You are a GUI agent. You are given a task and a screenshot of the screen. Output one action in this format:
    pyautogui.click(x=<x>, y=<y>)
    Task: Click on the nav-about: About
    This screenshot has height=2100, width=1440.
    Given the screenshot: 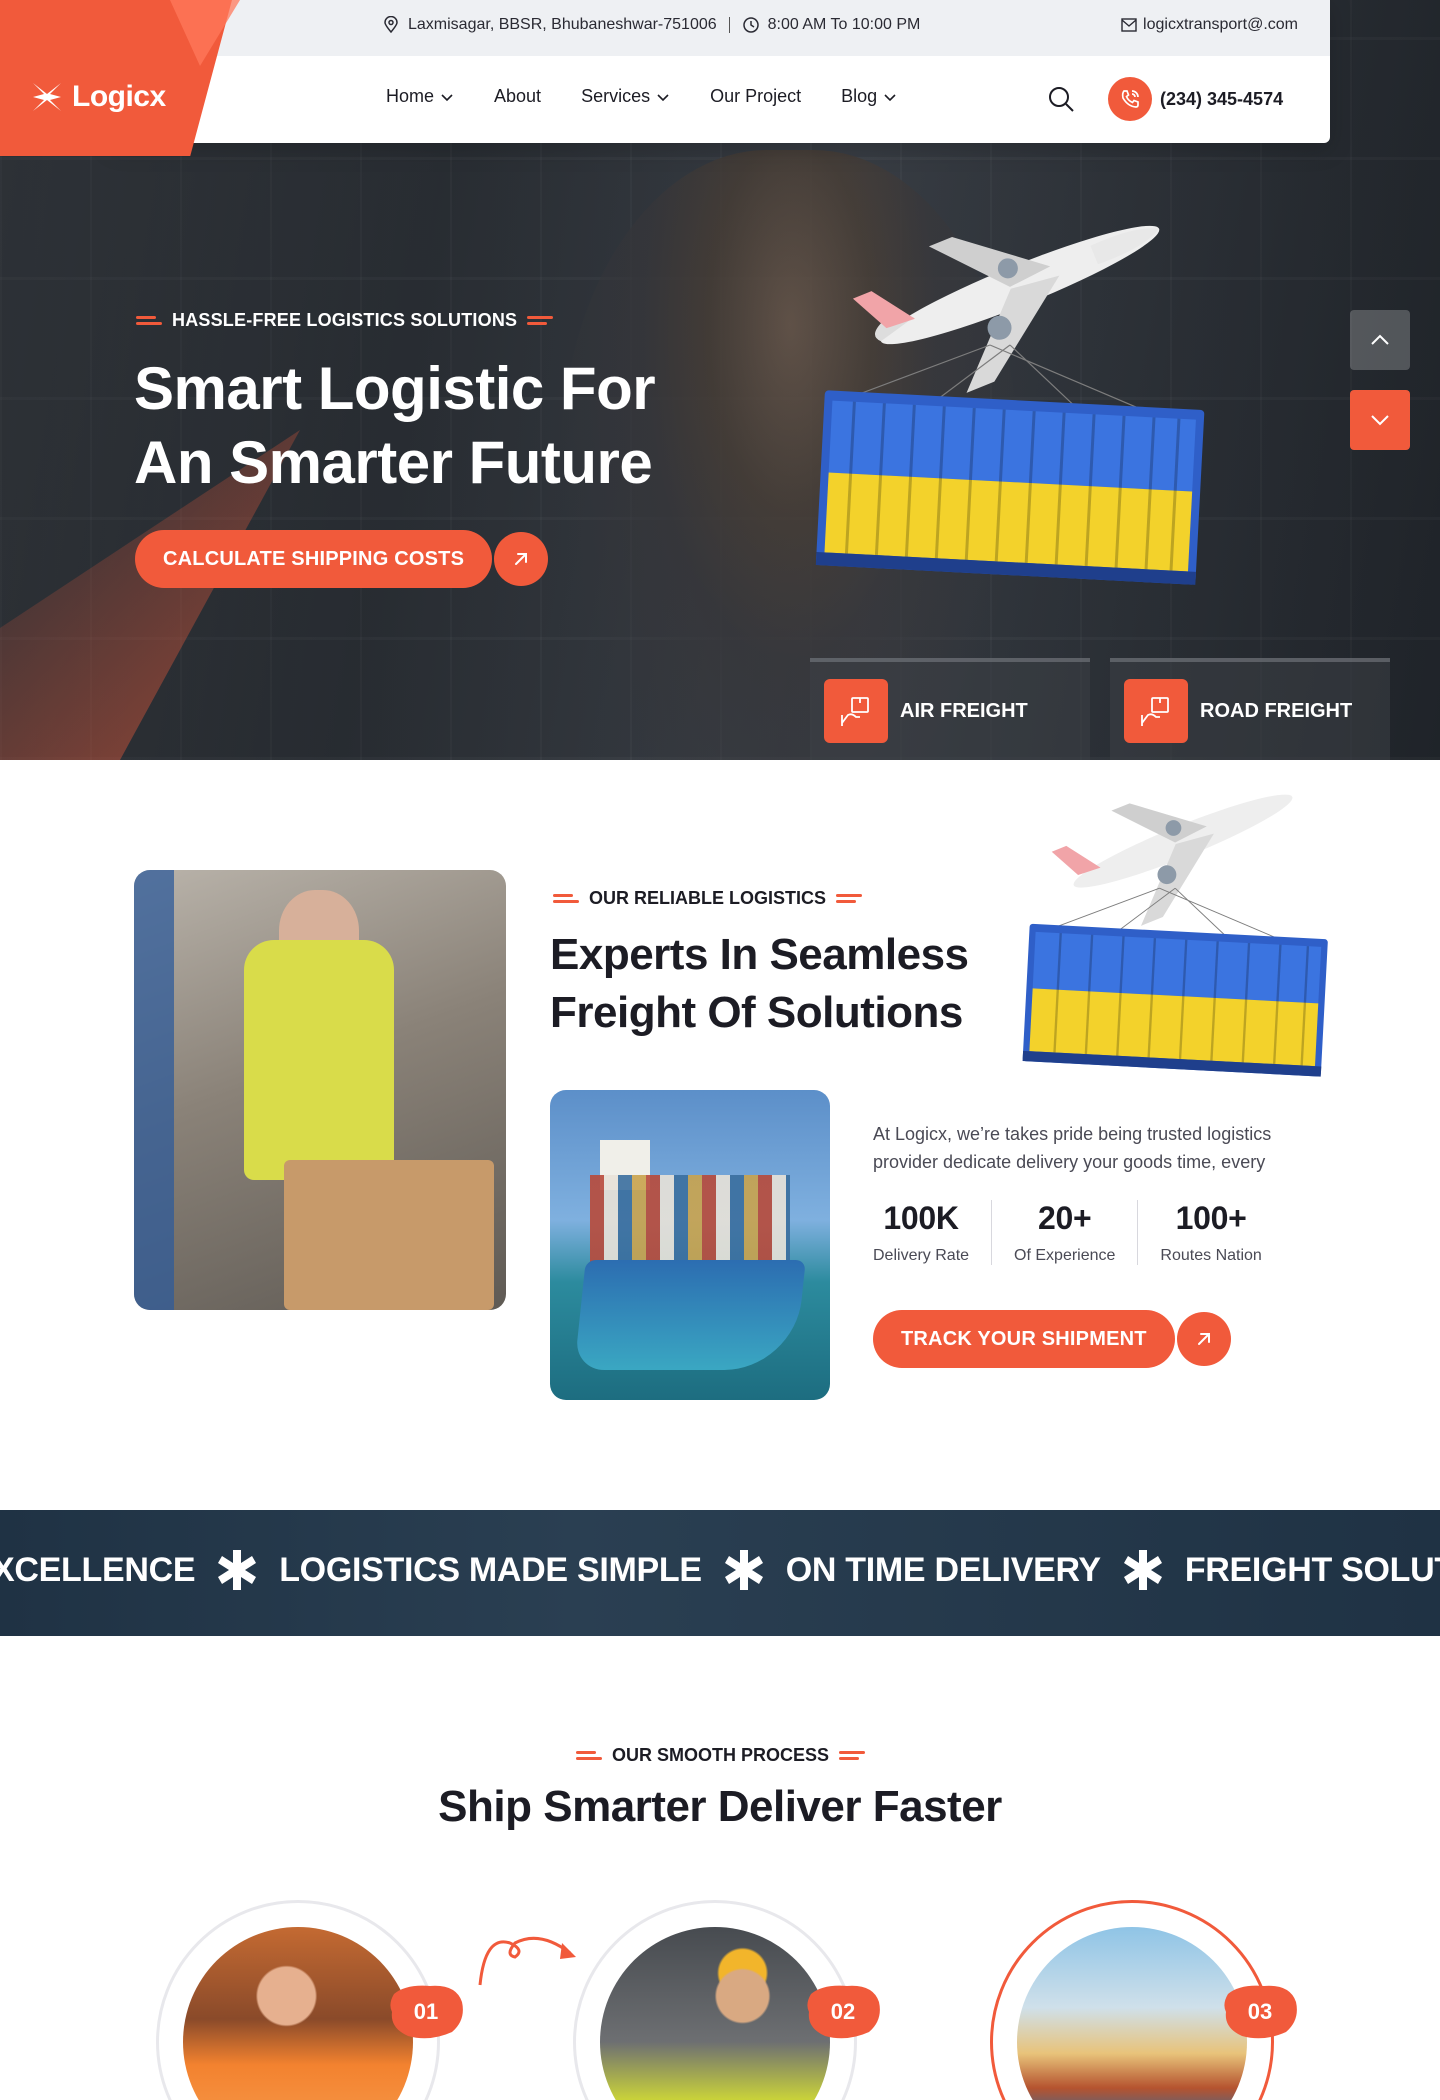 What is the action you would take?
    pyautogui.click(x=517, y=96)
    